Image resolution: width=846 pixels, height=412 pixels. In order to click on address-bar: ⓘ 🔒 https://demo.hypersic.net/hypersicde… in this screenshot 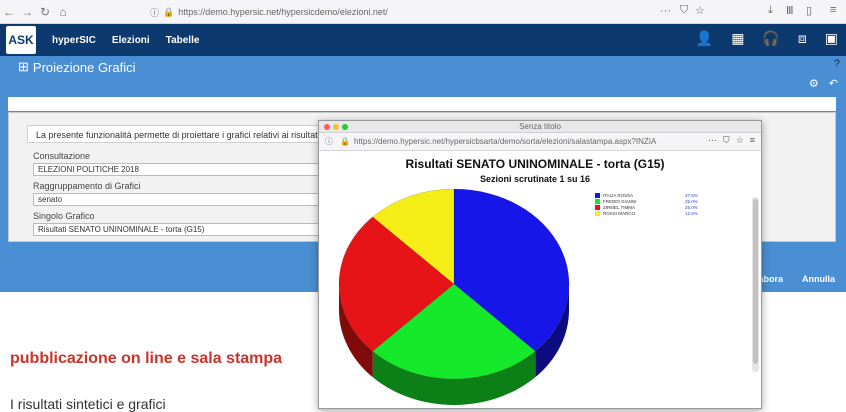, I will do `click(430, 12)`.